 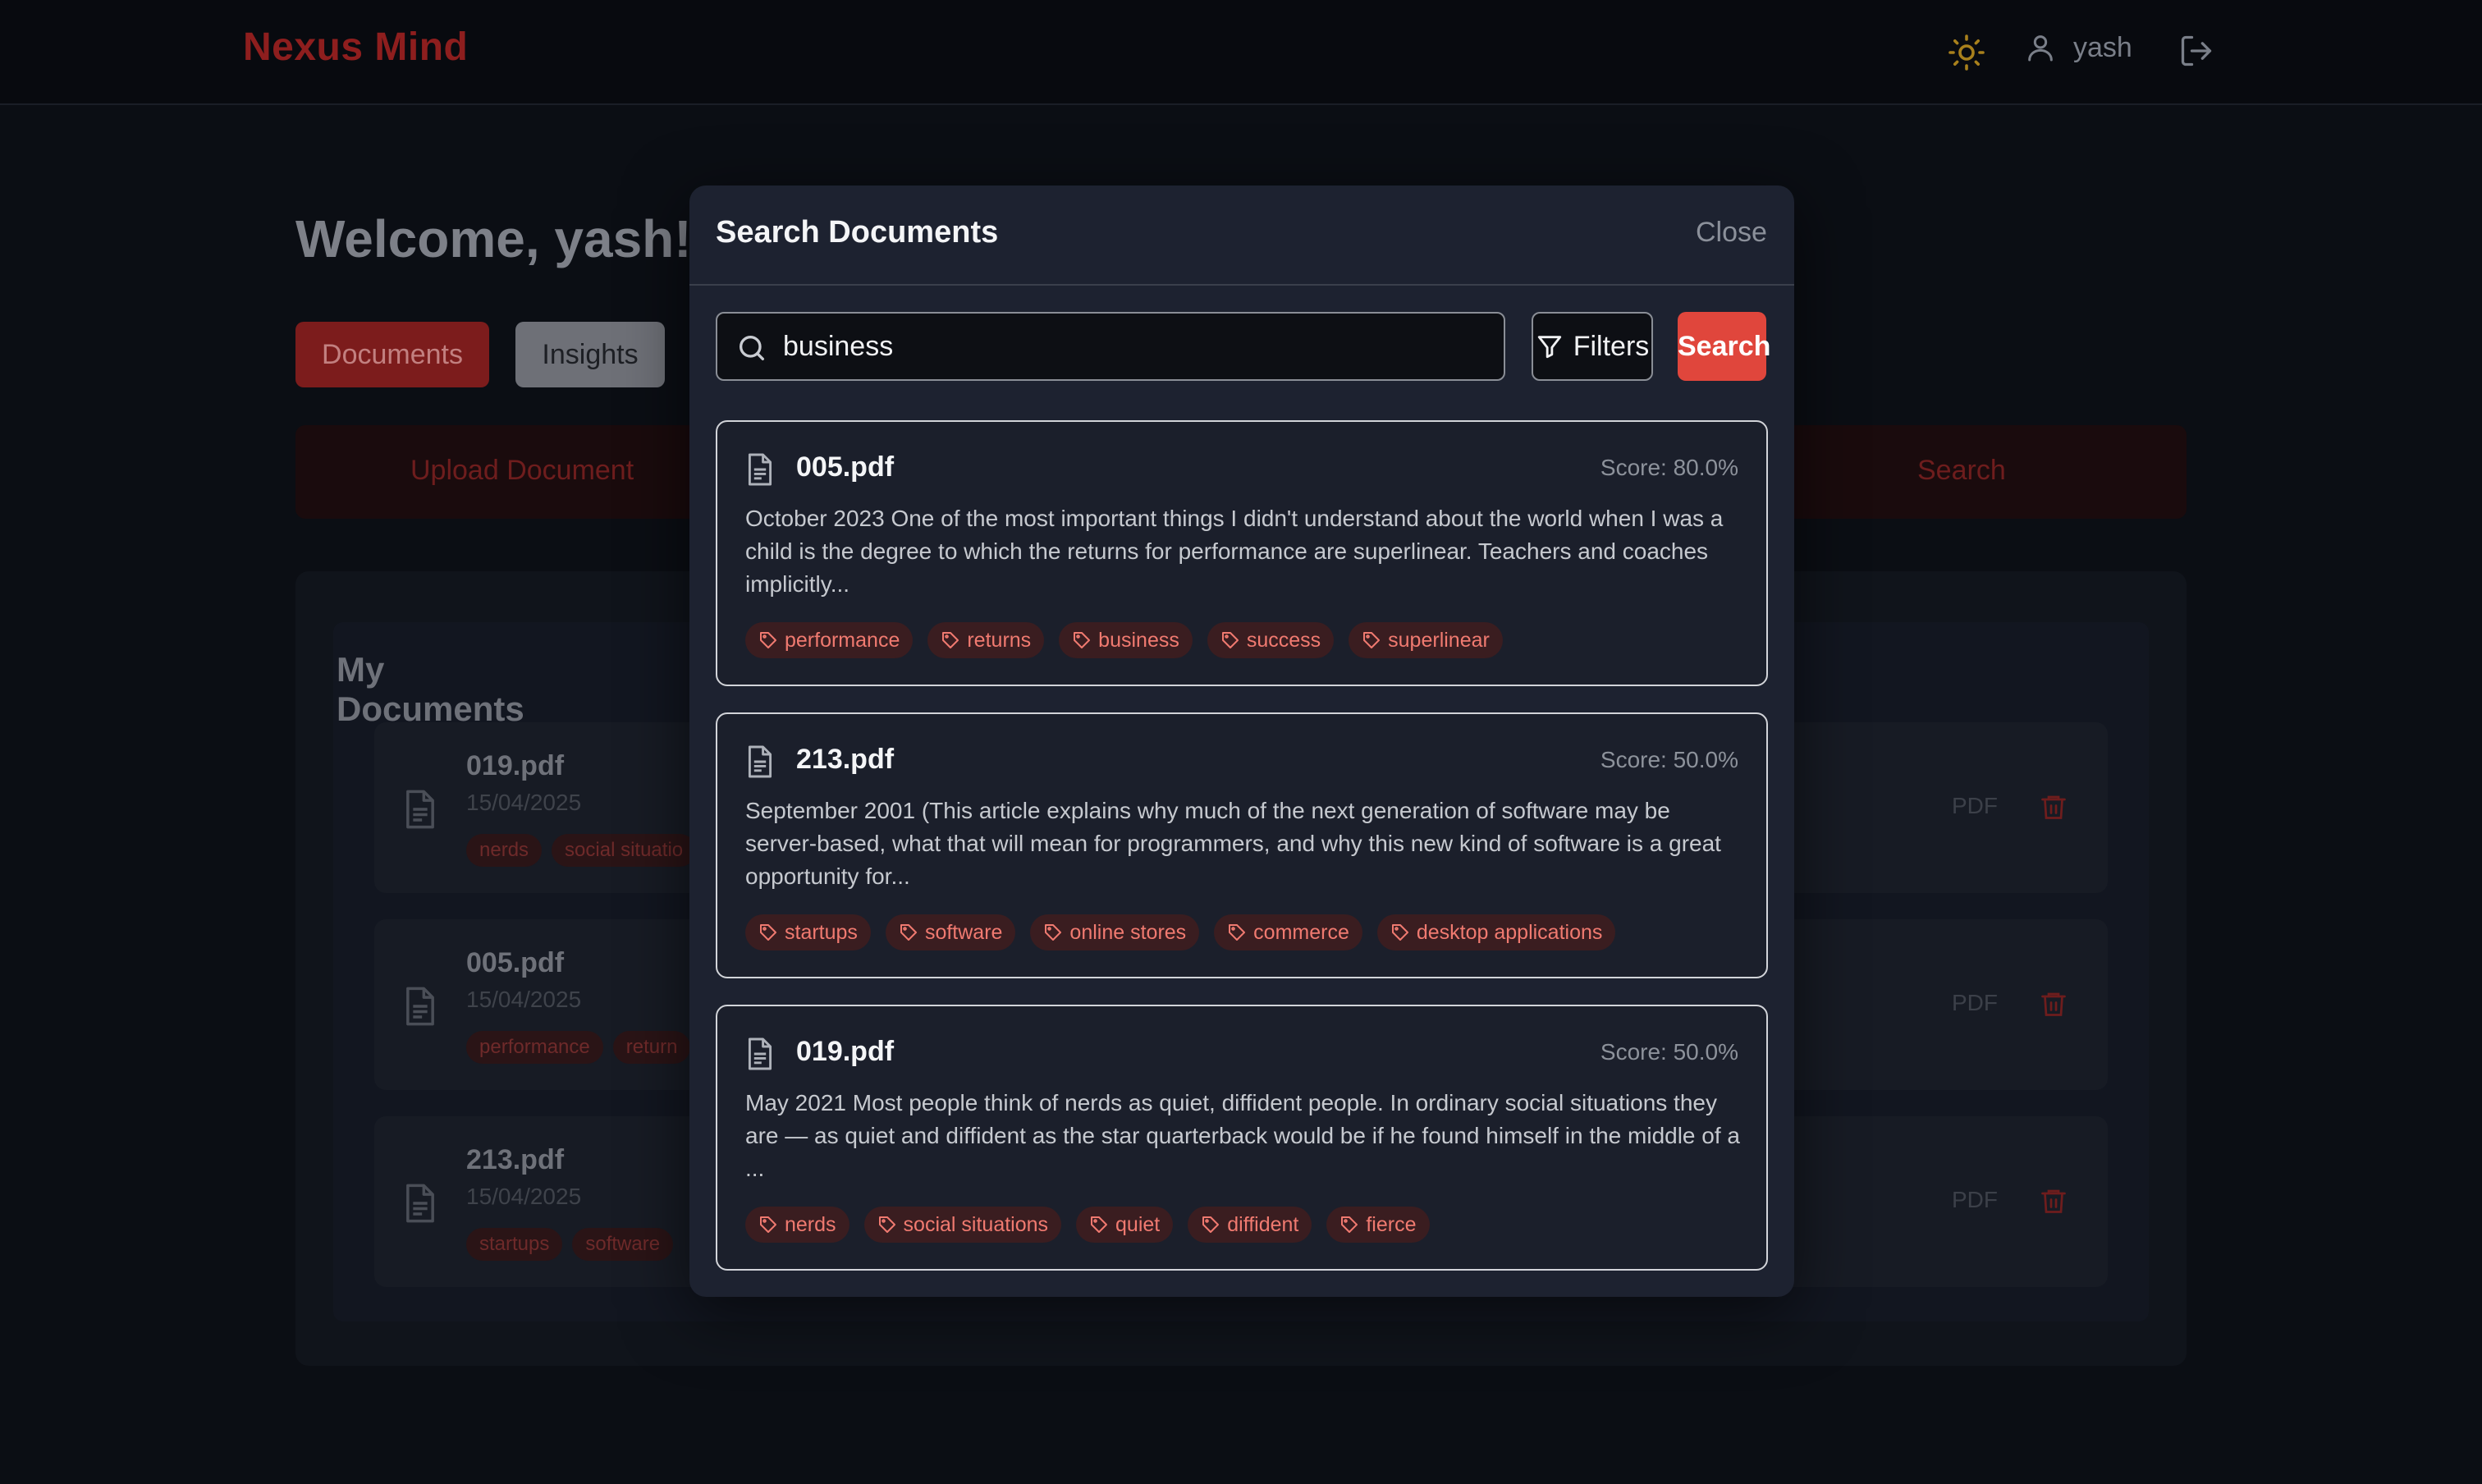 What do you see at coordinates (578, 1047) in the screenshot?
I see `document-tags: performance return` at bounding box center [578, 1047].